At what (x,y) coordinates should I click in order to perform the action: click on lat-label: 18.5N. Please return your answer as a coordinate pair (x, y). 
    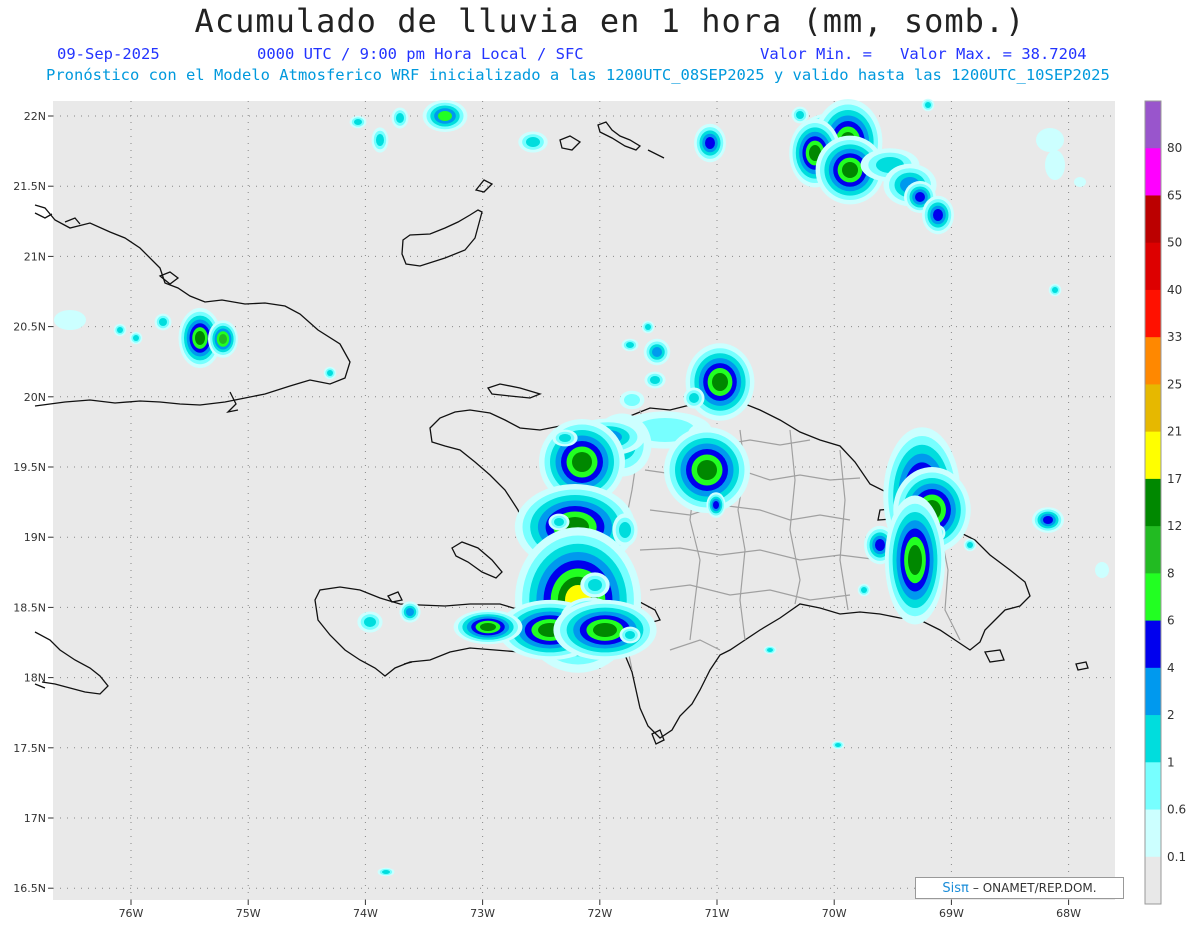
    Looking at the image, I should click on (29, 607).